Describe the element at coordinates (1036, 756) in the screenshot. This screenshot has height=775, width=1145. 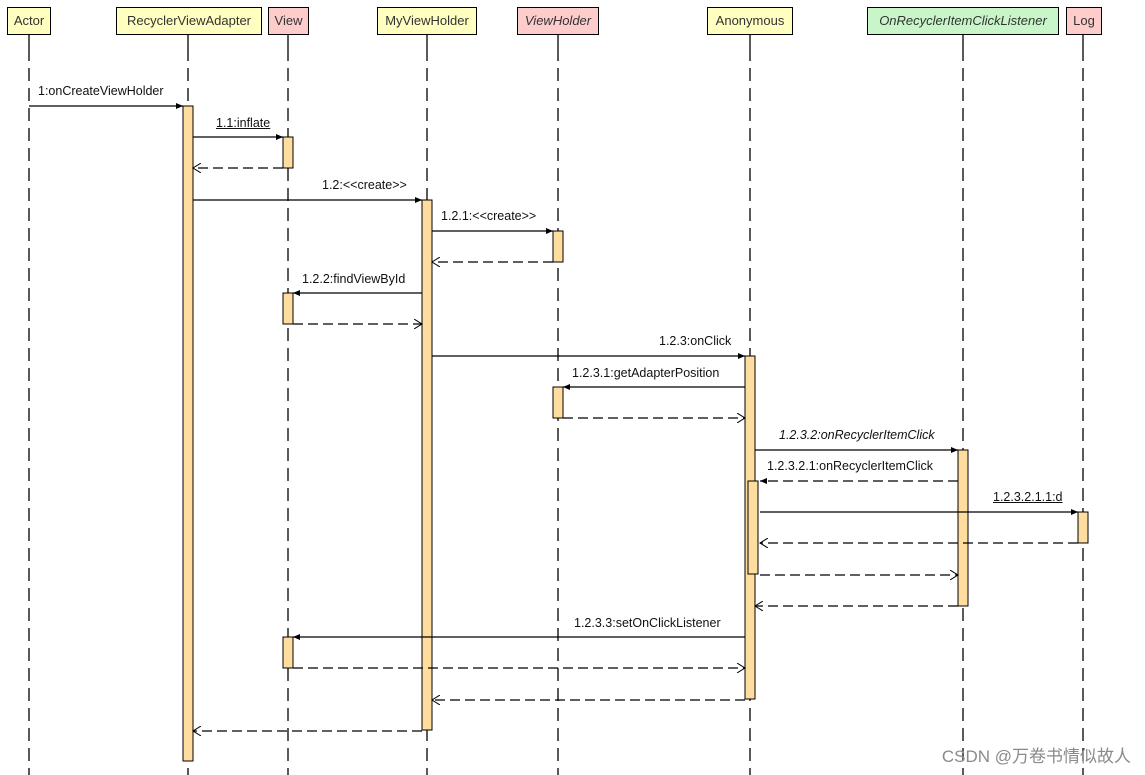
I see `watermark: CSDN @万卷书情似故人` at that location.